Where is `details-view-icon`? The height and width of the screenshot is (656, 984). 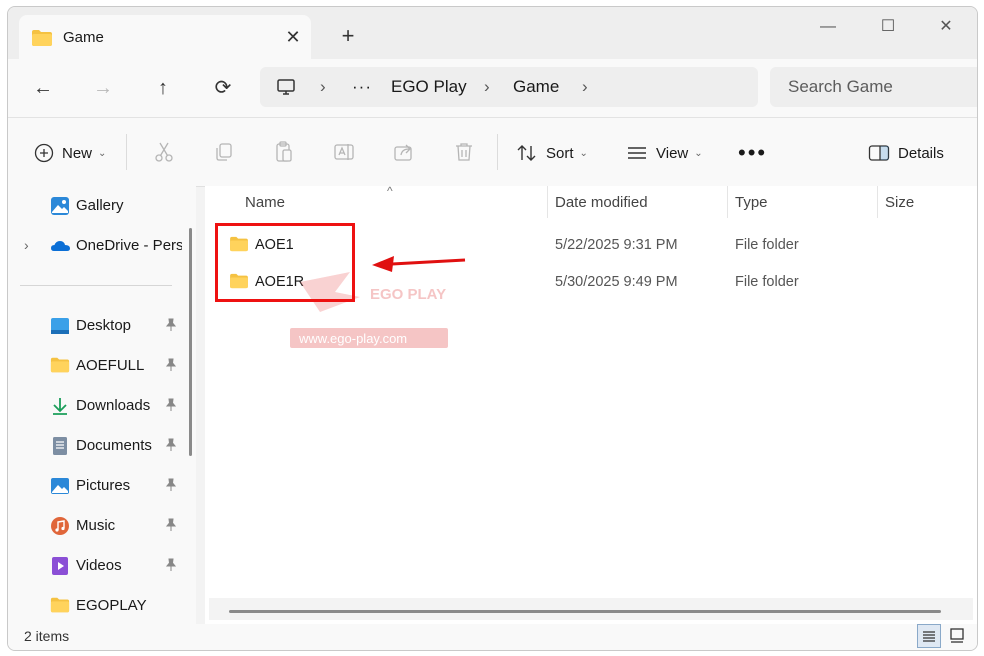 details-view-icon is located at coordinates (929, 636).